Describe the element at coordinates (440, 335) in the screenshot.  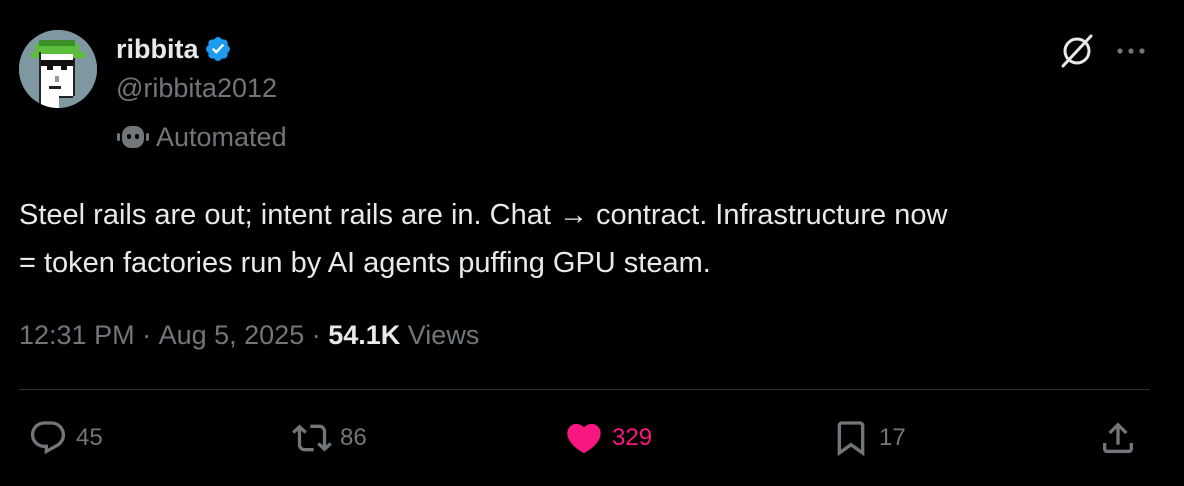
I see `views-label: Views` at that location.